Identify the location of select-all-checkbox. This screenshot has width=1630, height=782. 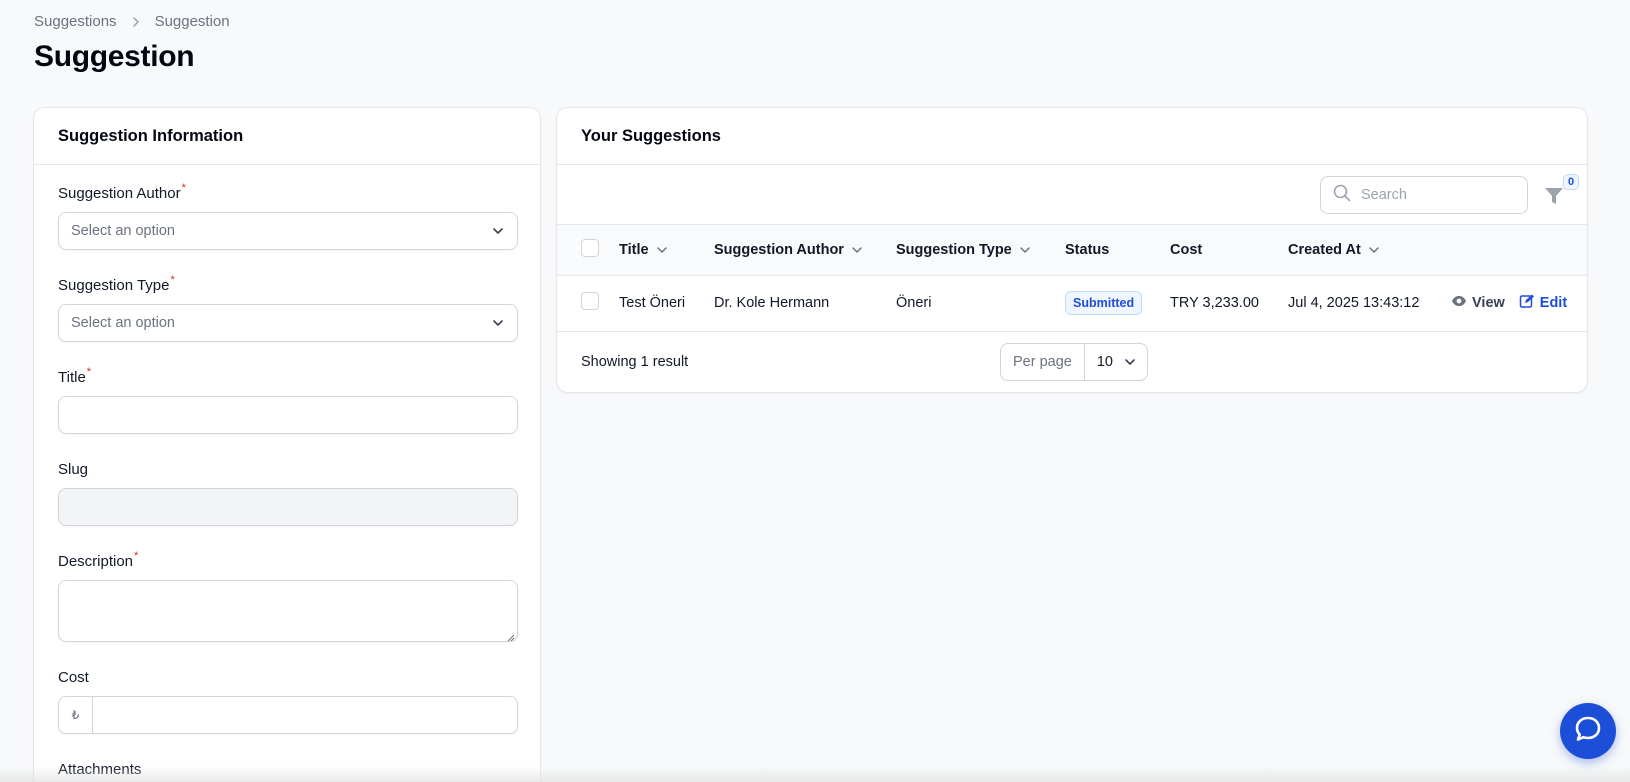
(590, 247).